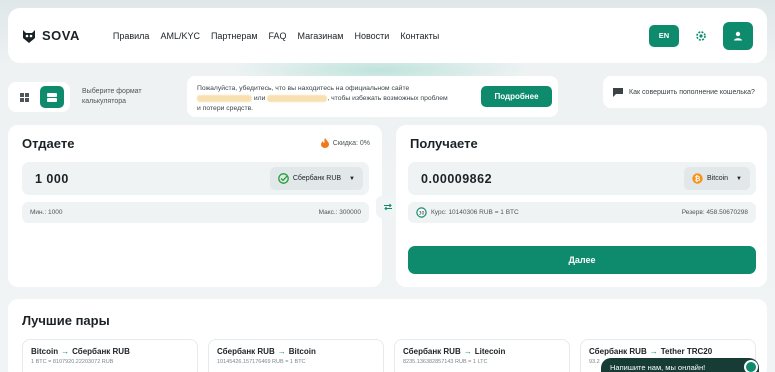 This screenshot has height=372, width=775. Describe the element at coordinates (225, 108) in the screenshot. I see `notice-text-line3: и потери средств.` at that location.